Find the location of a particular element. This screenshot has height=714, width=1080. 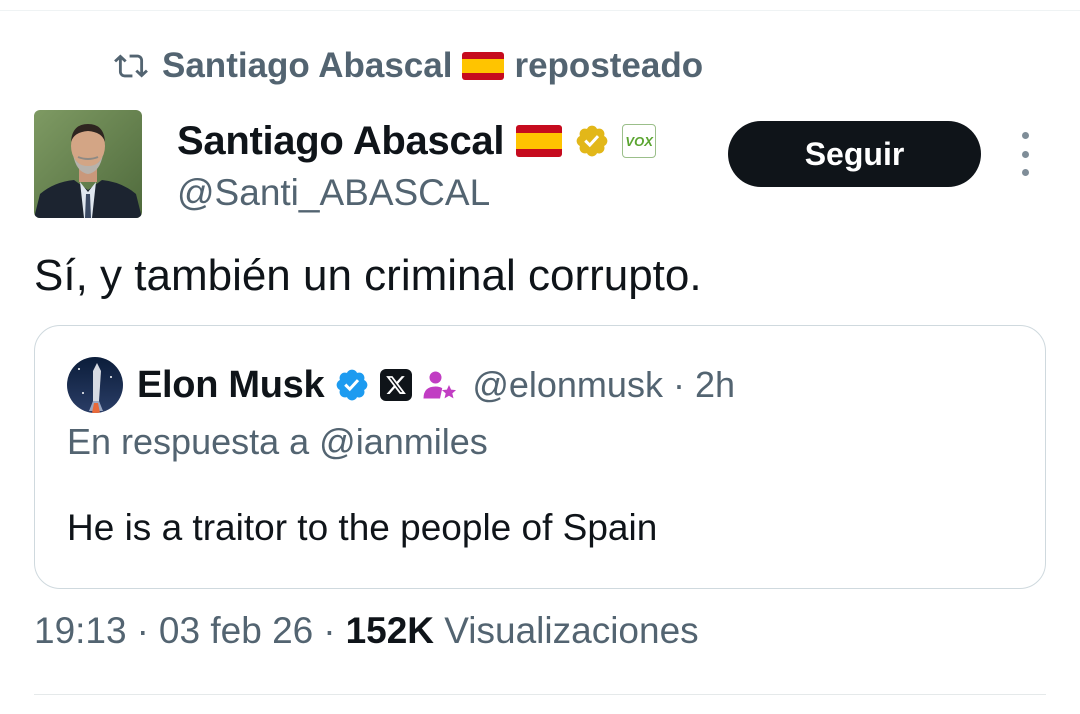

bottom-divider is located at coordinates (540, 694).